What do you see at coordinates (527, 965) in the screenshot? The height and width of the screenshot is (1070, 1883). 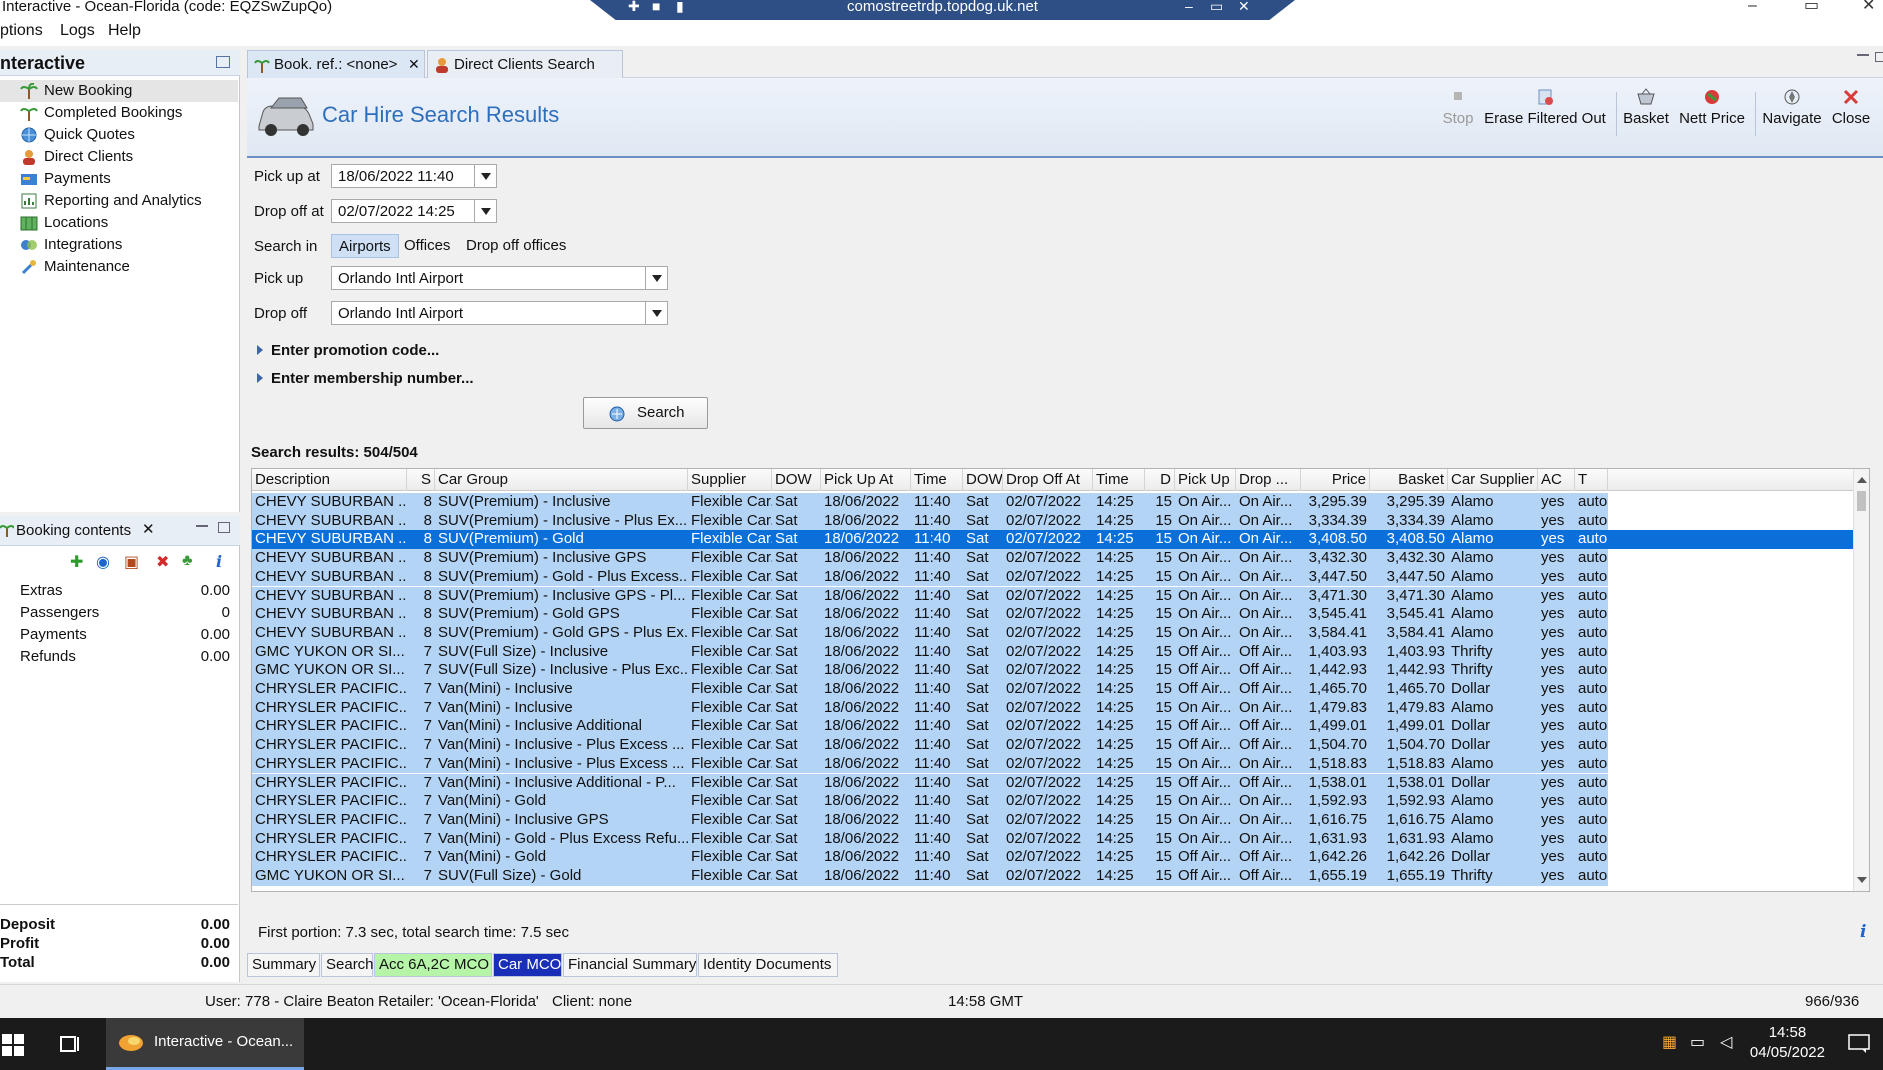 I see `tab-car-mco: Car MCO` at bounding box center [527, 965].